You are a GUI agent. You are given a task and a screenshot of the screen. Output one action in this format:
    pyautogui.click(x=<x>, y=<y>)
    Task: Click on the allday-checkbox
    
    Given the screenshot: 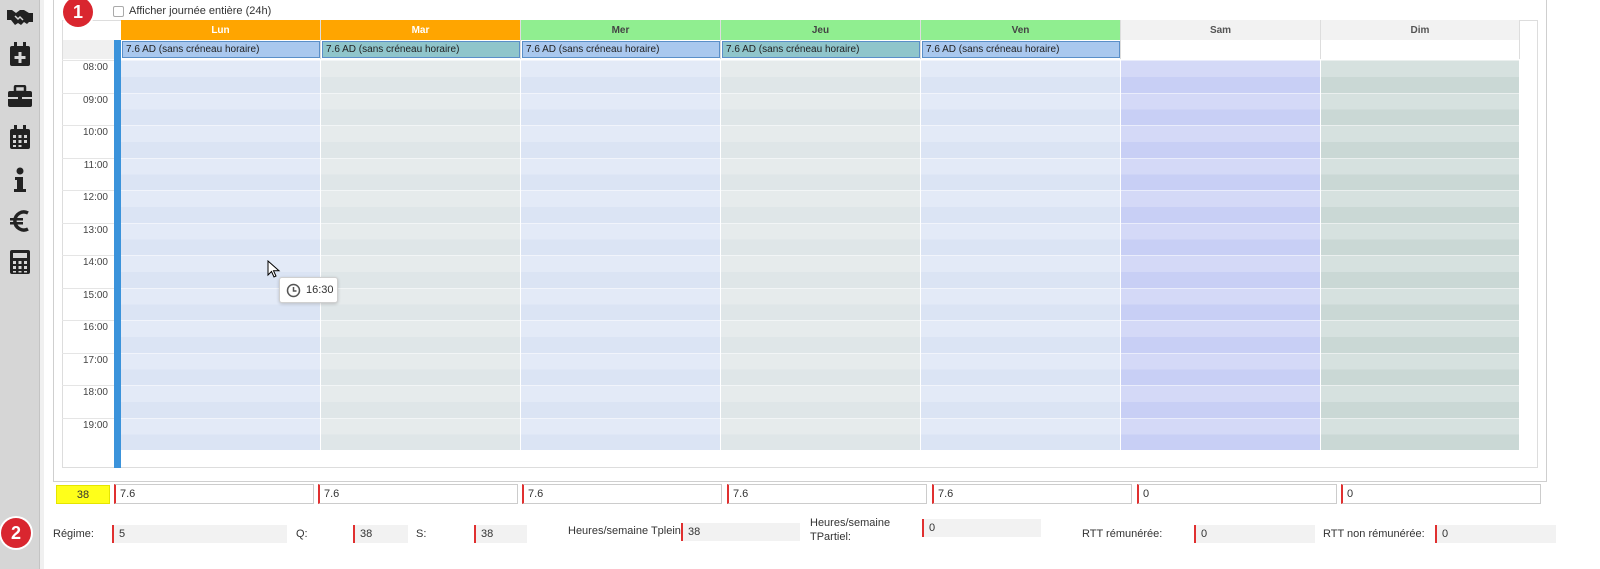 What is the action you would take?
    pyautogui.click(x=118, y=11)
    